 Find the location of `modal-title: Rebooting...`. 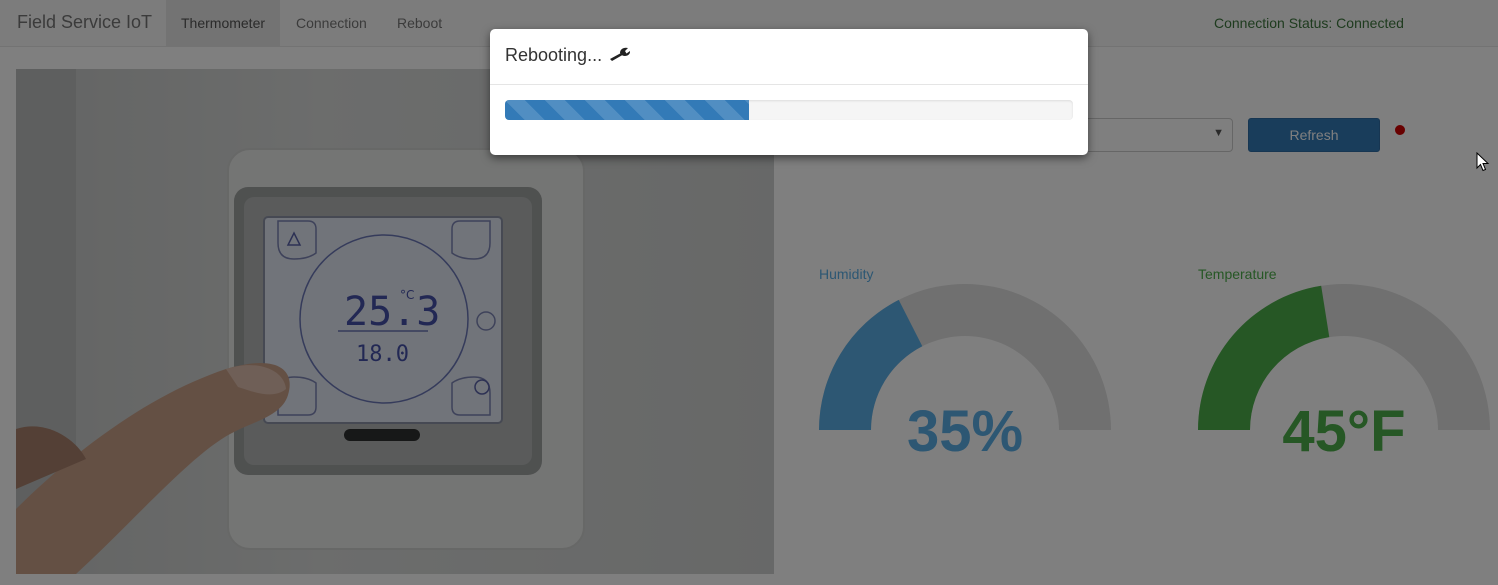

modal-title: Rebooting... is located at coordinates (554, 55).